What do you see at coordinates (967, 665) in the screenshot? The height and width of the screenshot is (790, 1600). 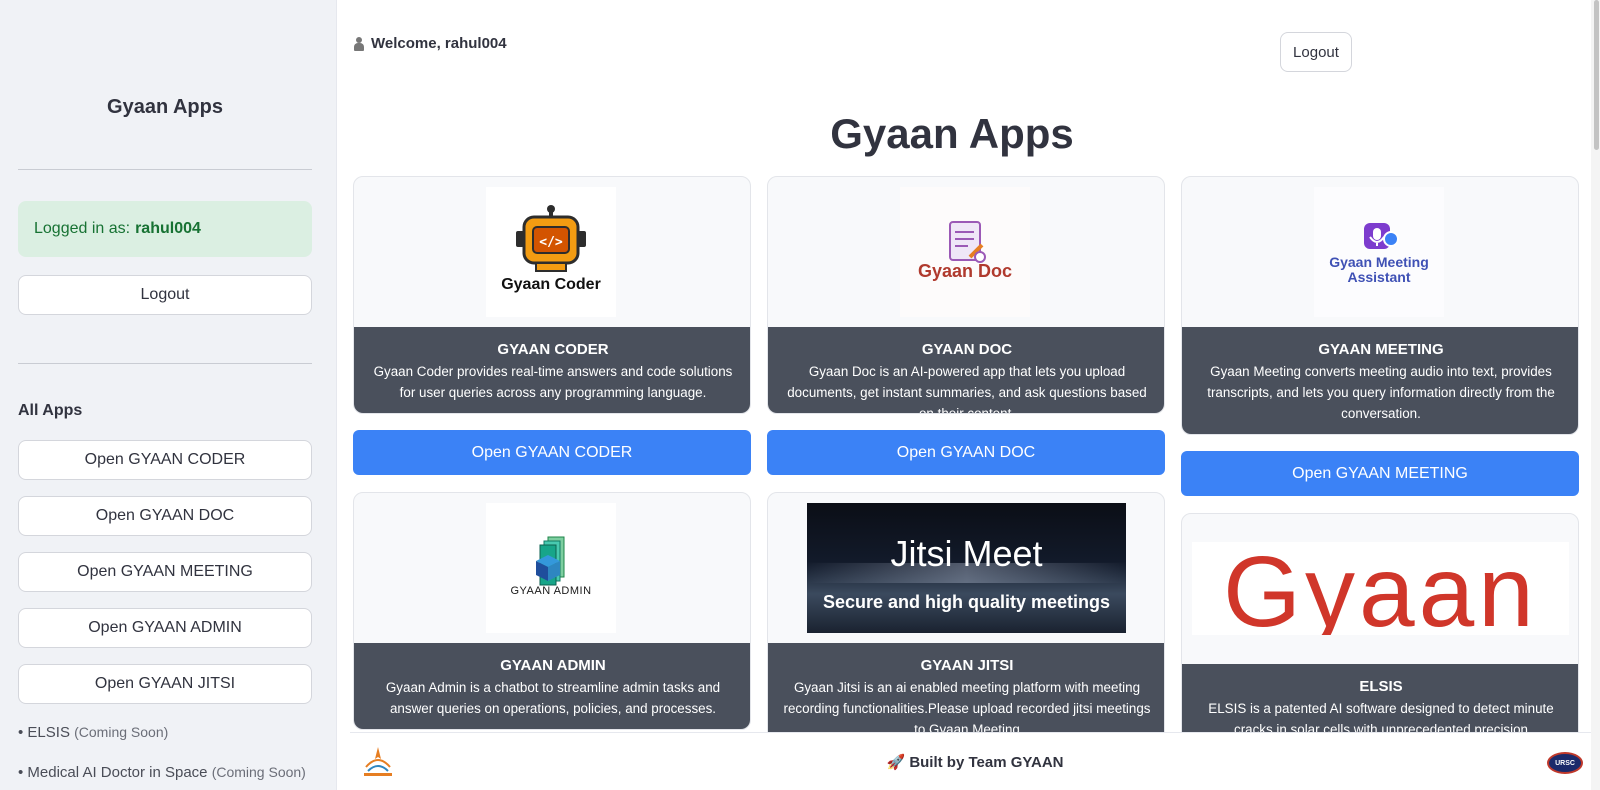 I see `card-title: GYAAN JITSI` at bounding box center [967, 665].